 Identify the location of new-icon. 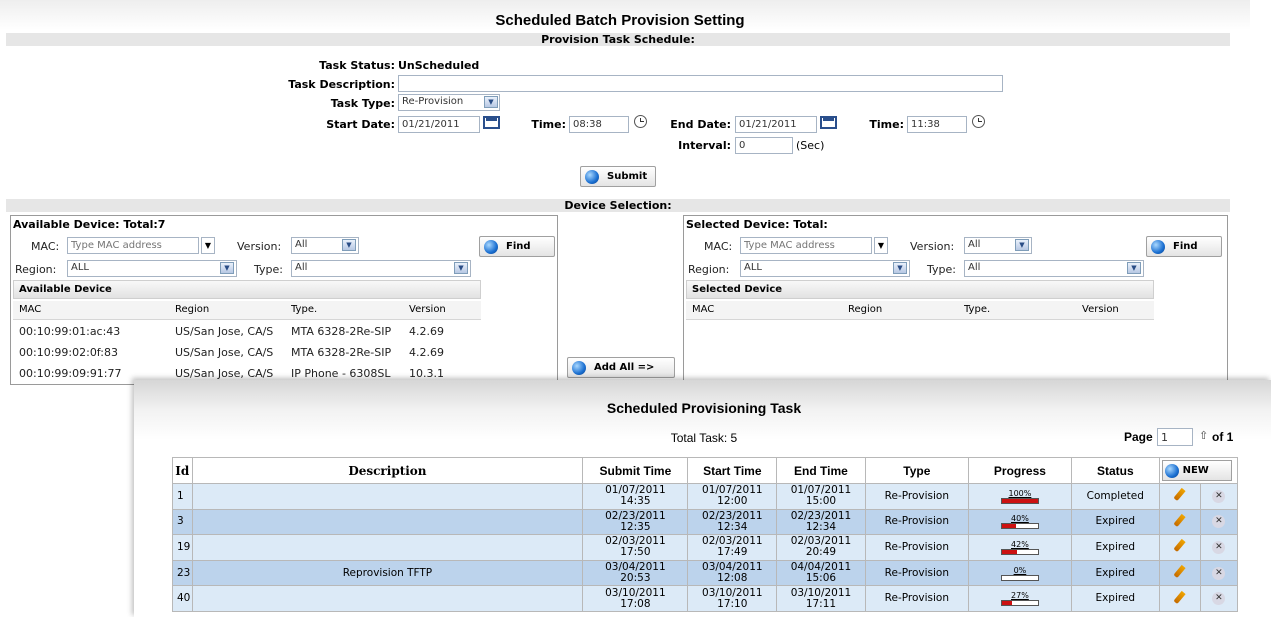
(1171, 471).